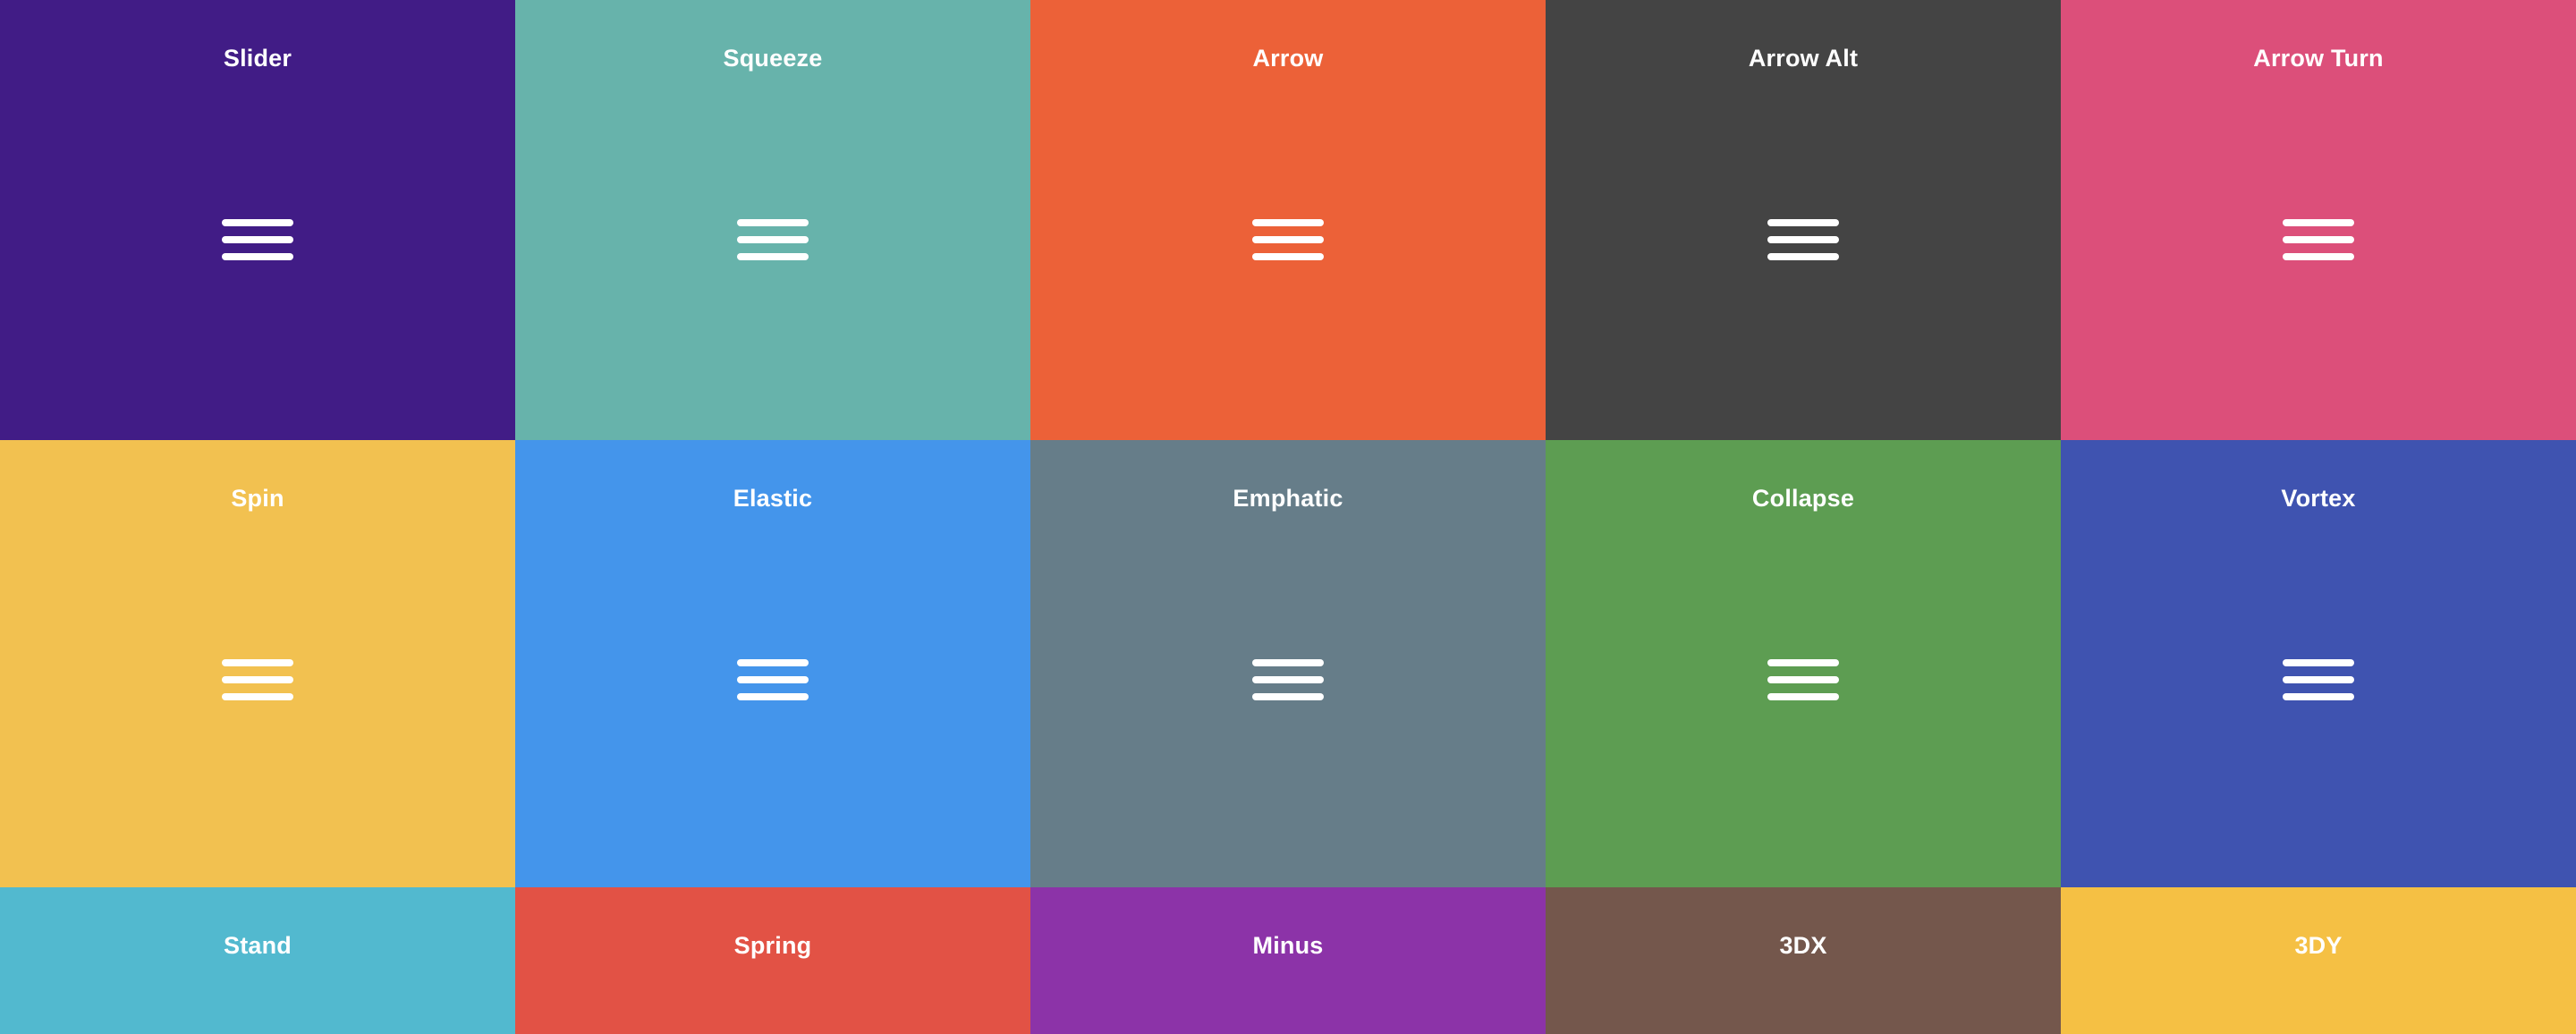  Describe the element at coordinates (1803, 960) in the screenshot. I see `tile-3dx: 3DX` at that location.